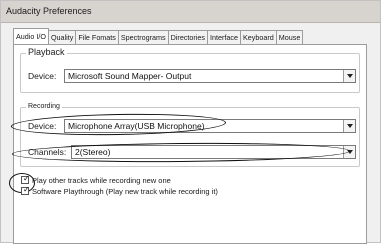  Describe the element at coordinates (130, 76) in the screenshot. I see `playback-device-value: Microsoft Sound Mapper- Output` at that location.